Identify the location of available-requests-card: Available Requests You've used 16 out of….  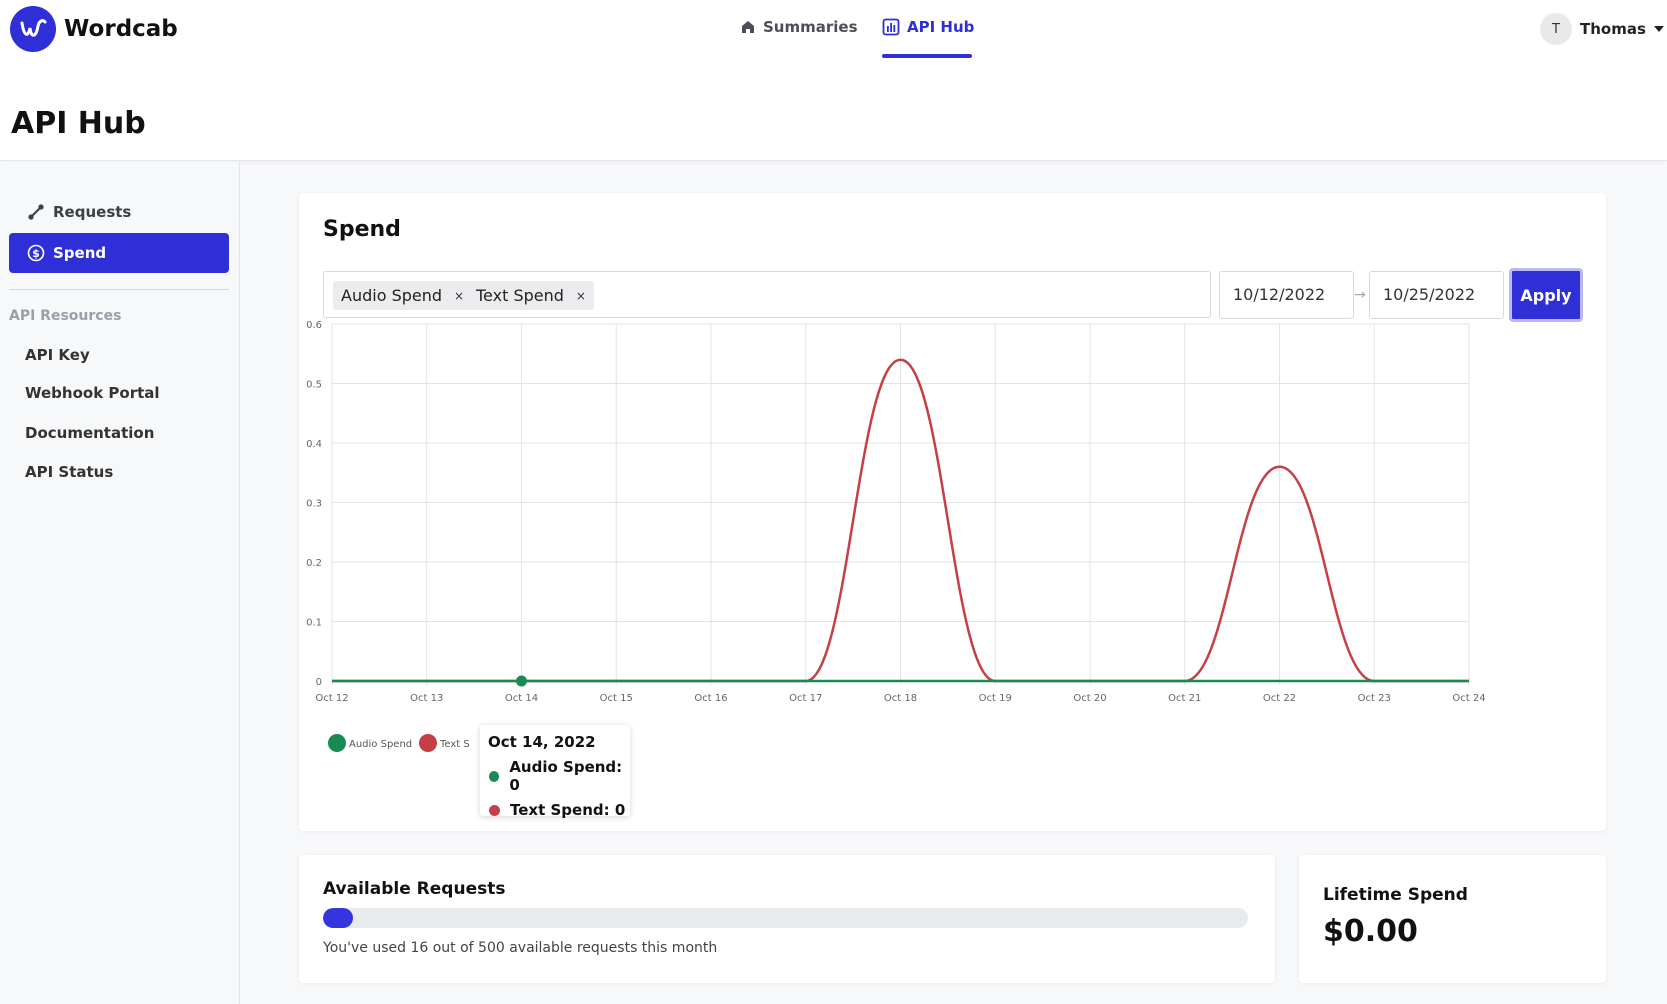
(787, 919).